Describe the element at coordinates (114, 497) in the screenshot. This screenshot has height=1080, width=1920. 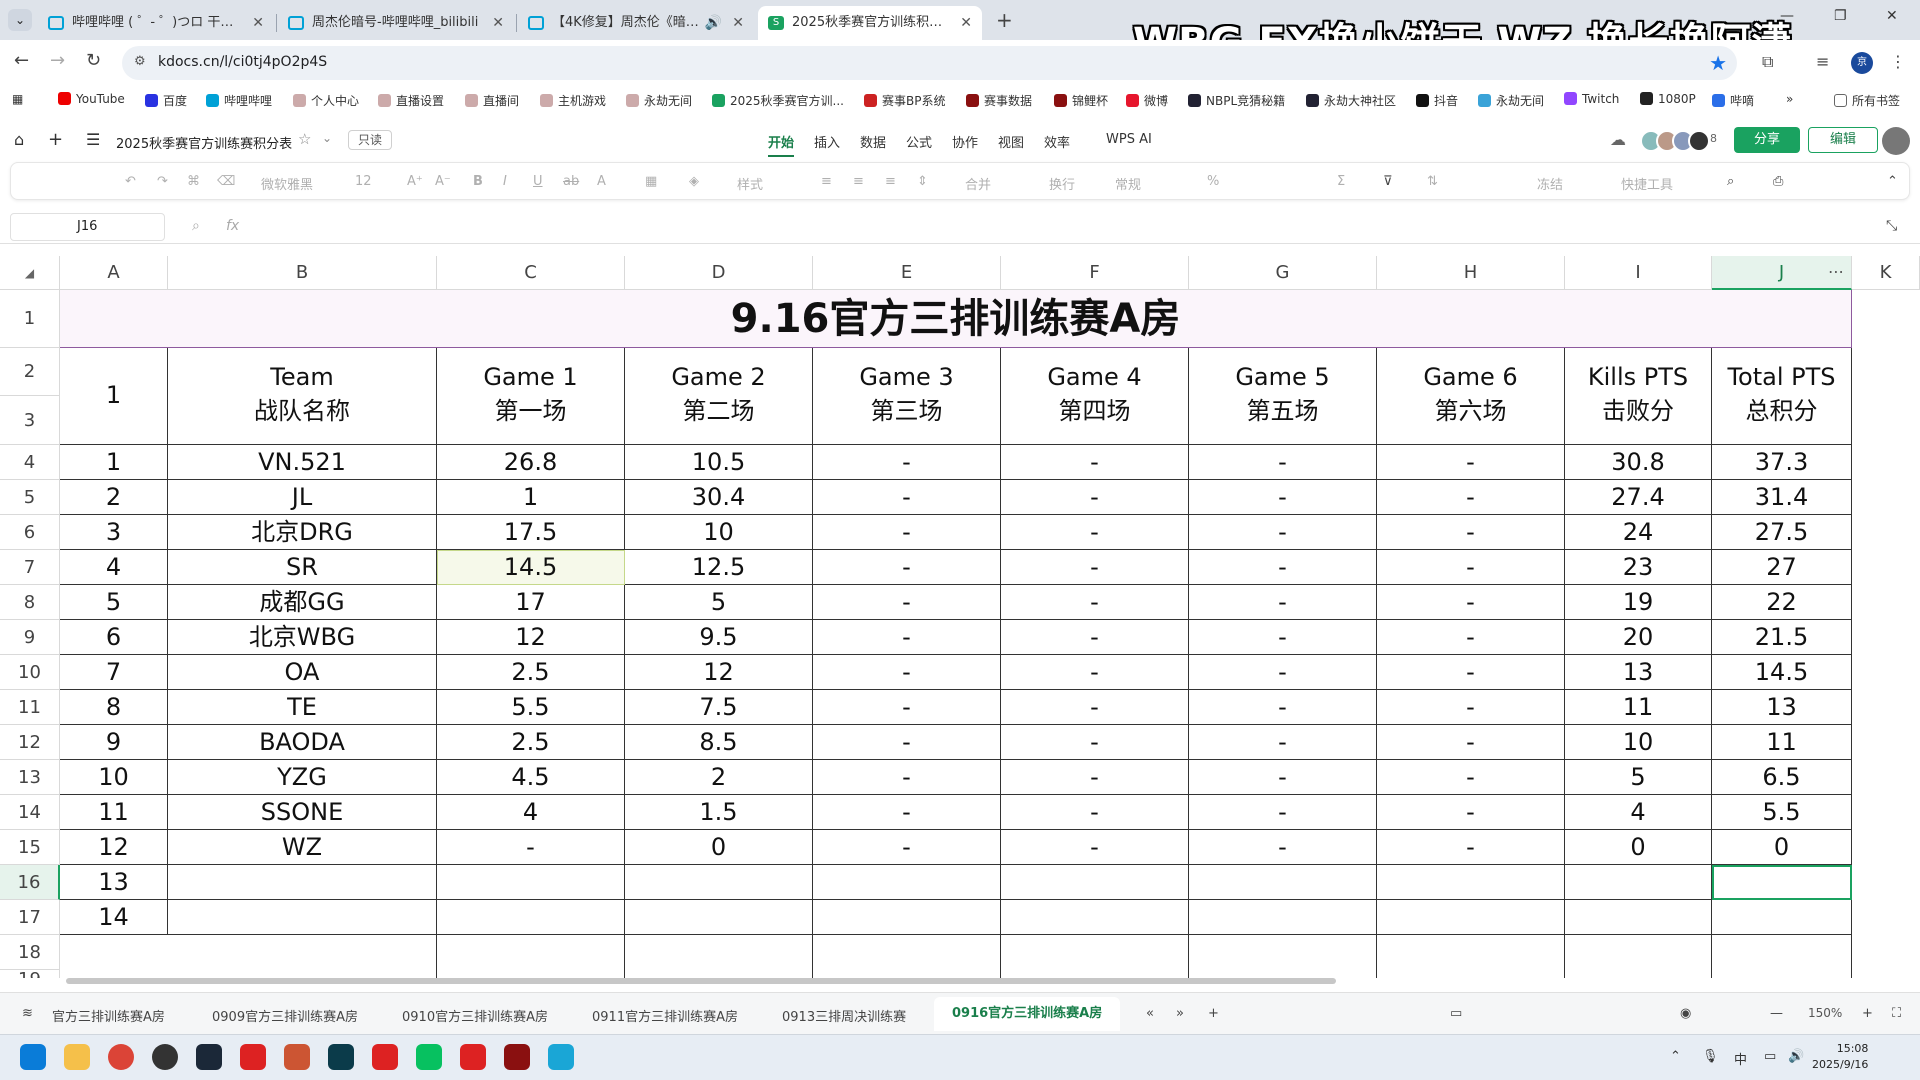
I see `score-cell: 2` at that location.